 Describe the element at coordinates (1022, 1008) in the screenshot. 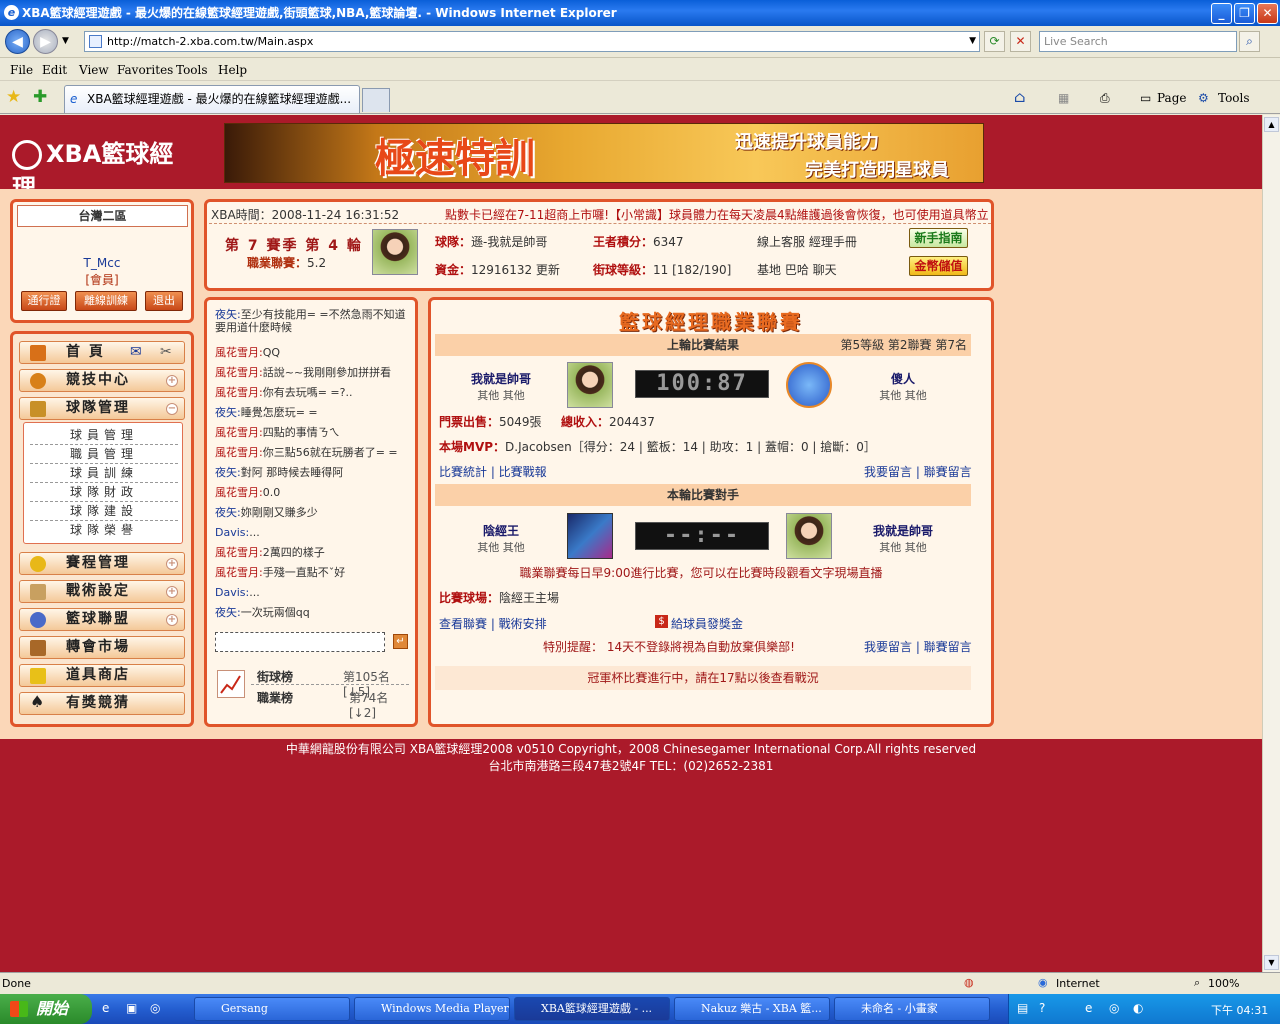

I see `tray-keyboard-icon: ▤` at that location.